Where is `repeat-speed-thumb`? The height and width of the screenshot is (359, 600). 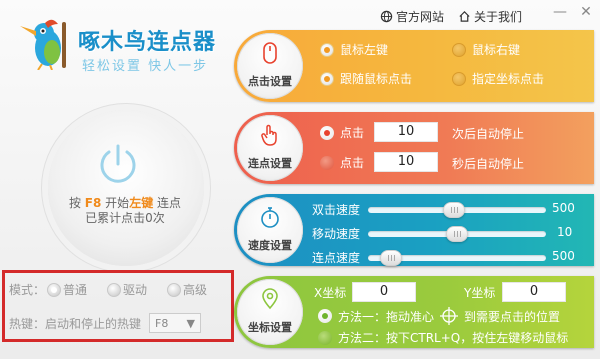 repeat-speed-thumb is located at coordinates (391, 258).